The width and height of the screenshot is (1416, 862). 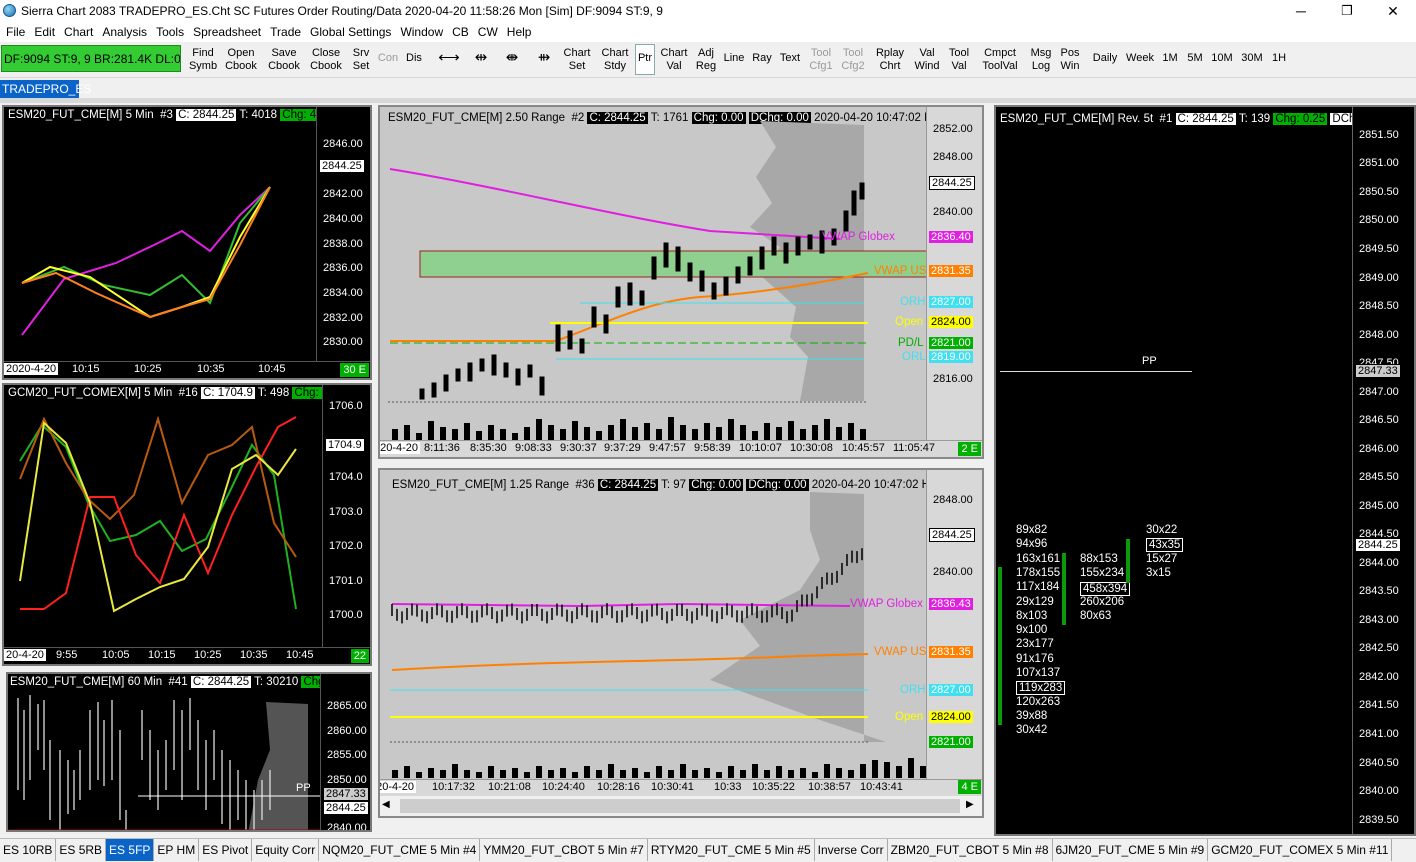 What do you see at coordinates (1347, 11) in the screenshot?
I see `maximize-button: ❐` at bounding box center [1347, 11].